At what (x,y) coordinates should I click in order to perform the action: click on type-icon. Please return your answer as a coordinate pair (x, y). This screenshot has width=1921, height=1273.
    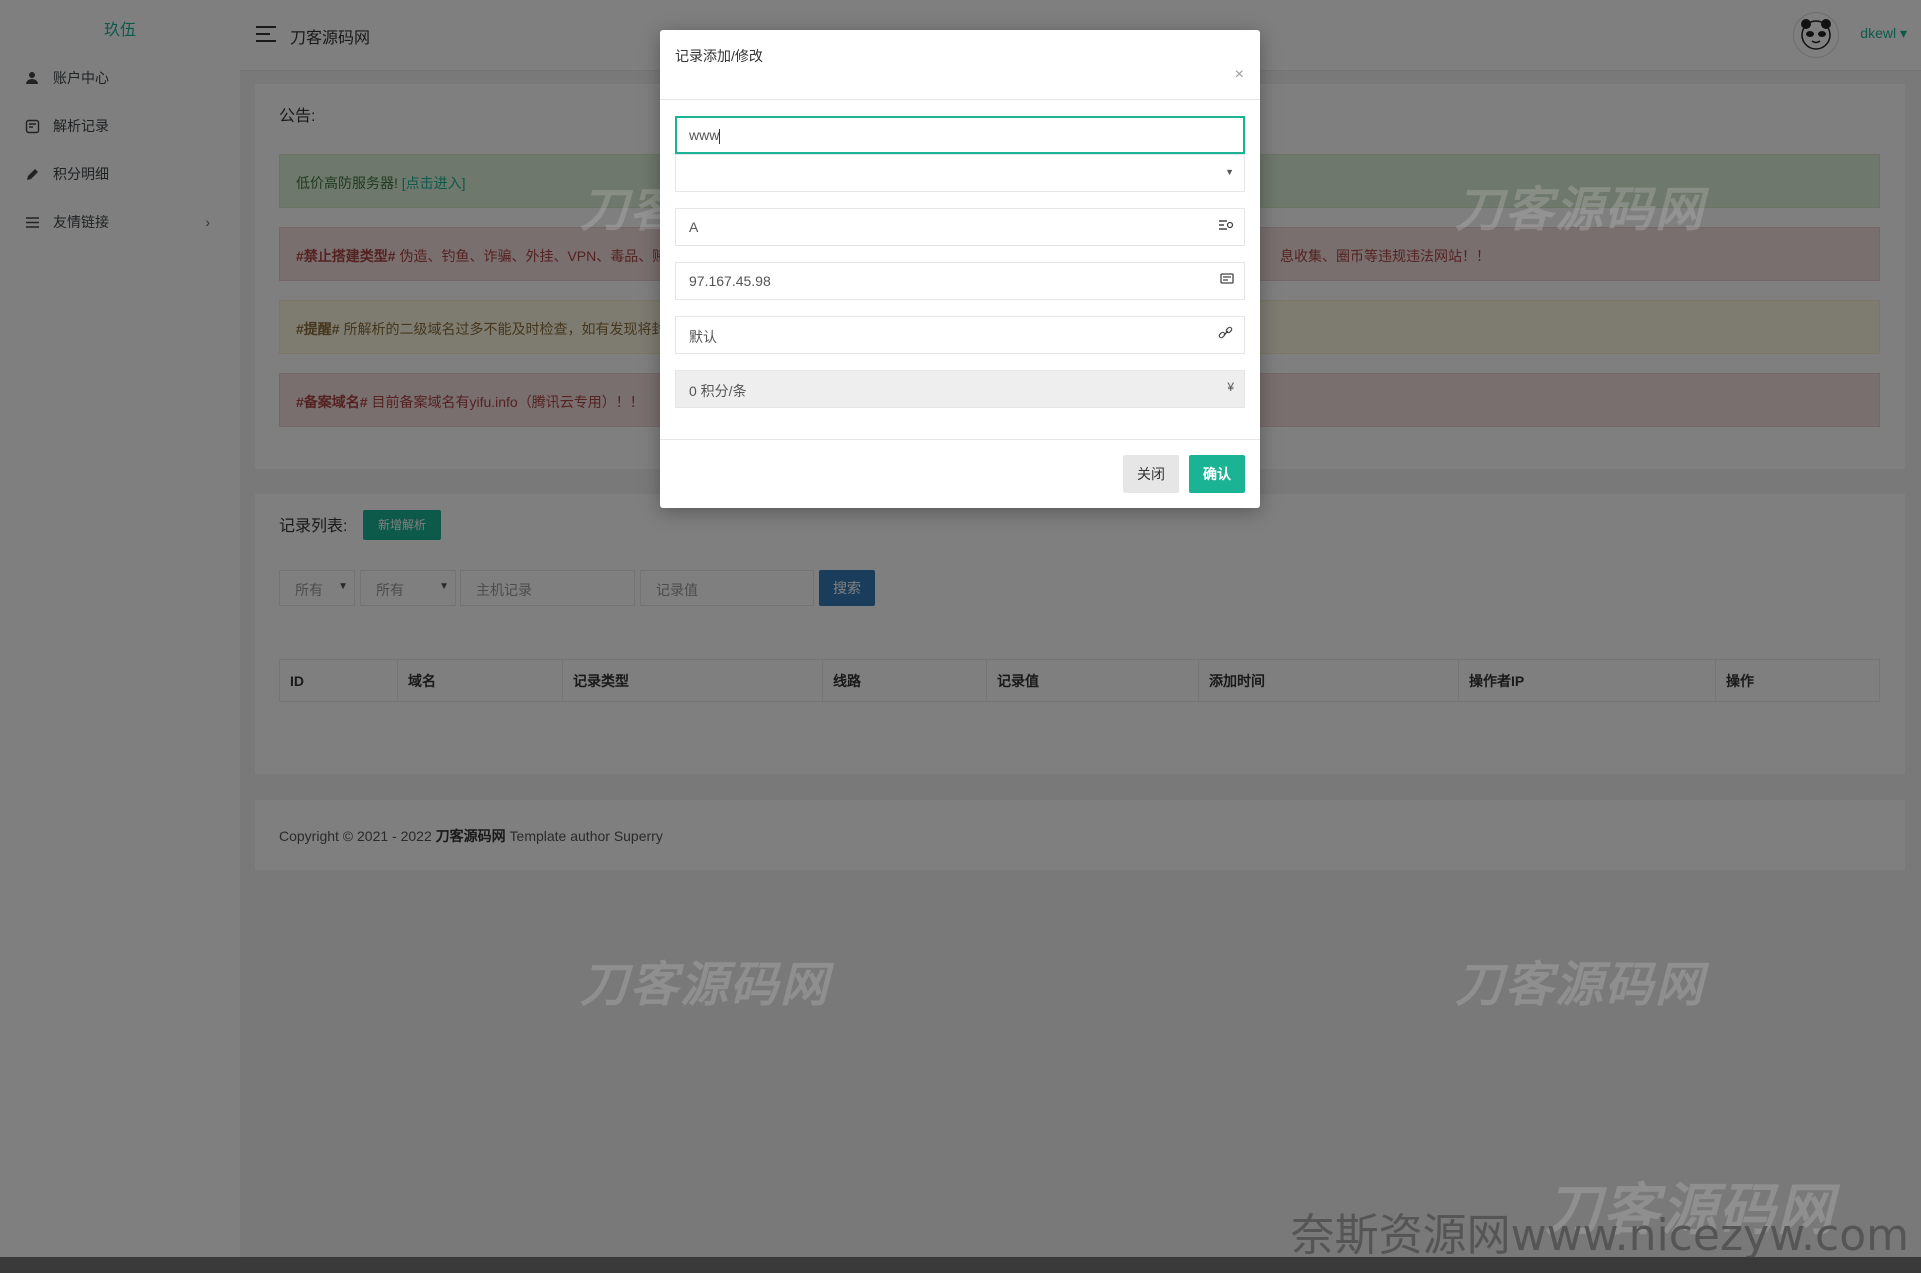
    Looking at the image, I should click on (1226, 226).